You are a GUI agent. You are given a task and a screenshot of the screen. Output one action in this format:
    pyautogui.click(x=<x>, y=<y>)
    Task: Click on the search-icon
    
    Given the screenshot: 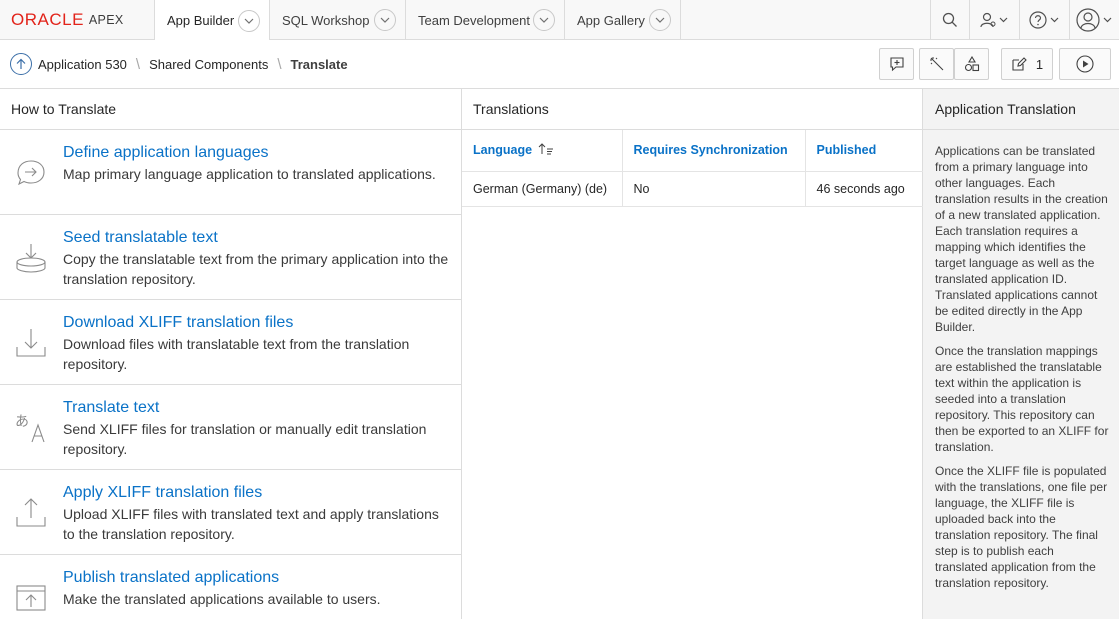 What is the action you would take?
    pyautogui.click(x=949, y=19)
    